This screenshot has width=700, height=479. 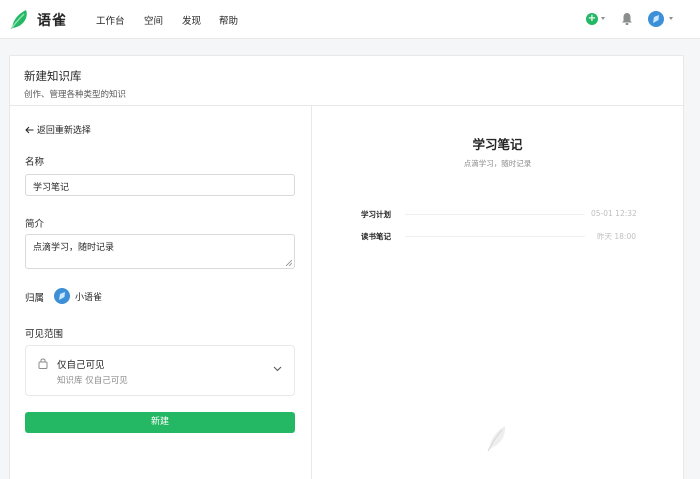 I want to click on plus-circle-icon: +, so click(x=592, y=19).